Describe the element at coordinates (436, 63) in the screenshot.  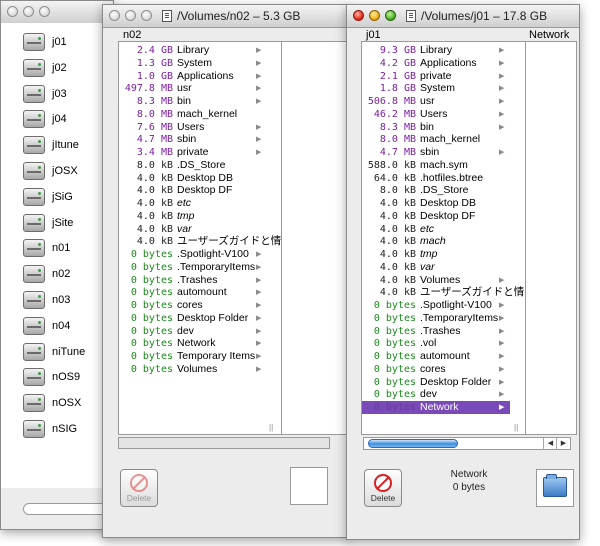
I see `file-row: 4.2 GB Applications ▶` at that location.